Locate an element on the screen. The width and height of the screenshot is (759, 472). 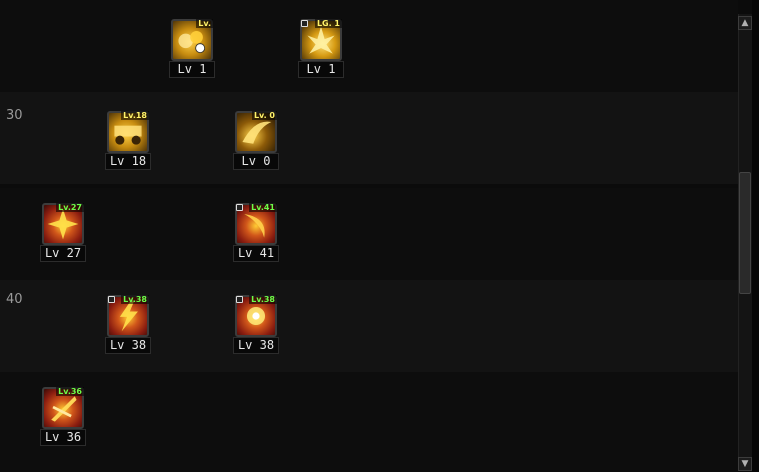
skill-slot: Lv.38 ! A Lv 38 is located at coordinates (128, 324).